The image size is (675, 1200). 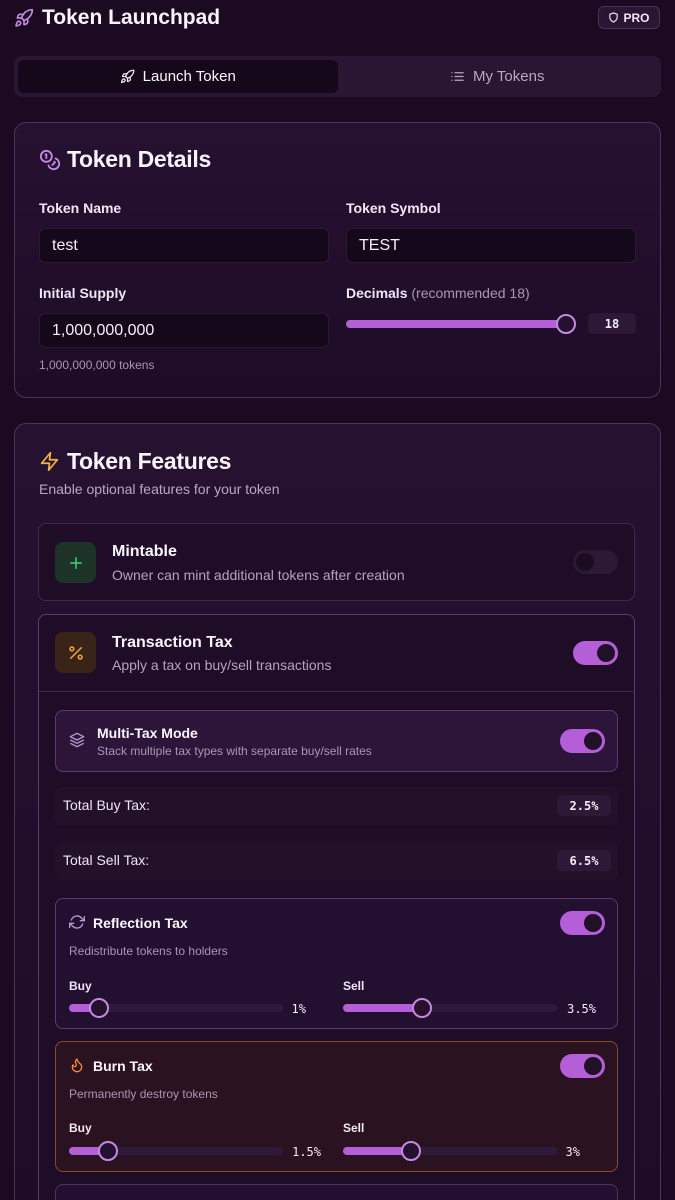 What do you see at coordinates (49, 461) in the screenshot?
I see `lightning-icon` at bounding box center [49, 461].